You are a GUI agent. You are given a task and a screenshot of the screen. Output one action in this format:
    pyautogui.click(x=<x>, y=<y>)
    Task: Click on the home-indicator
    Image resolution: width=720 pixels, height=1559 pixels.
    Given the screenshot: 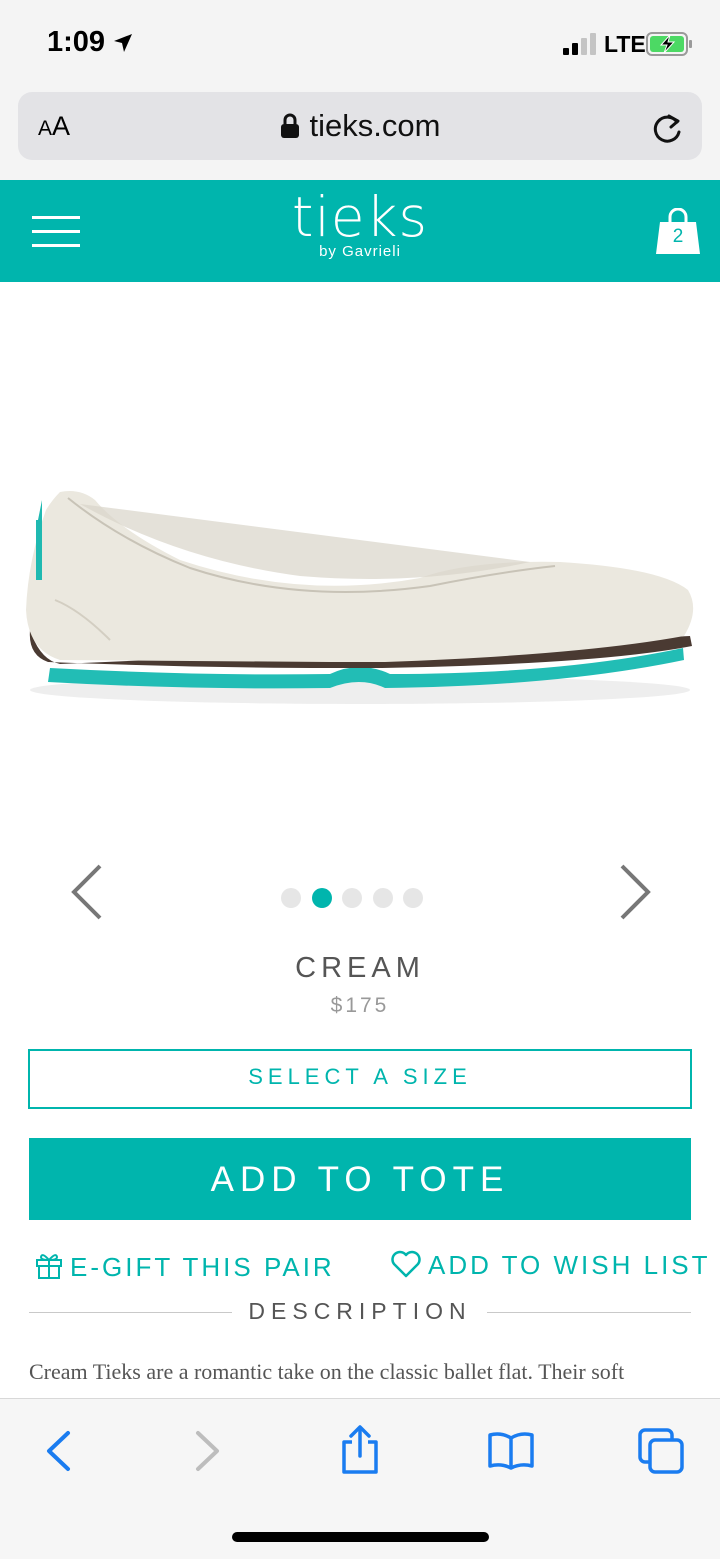 What is the action you would take?
    pyautogui.click(x=360, y=1537)
    